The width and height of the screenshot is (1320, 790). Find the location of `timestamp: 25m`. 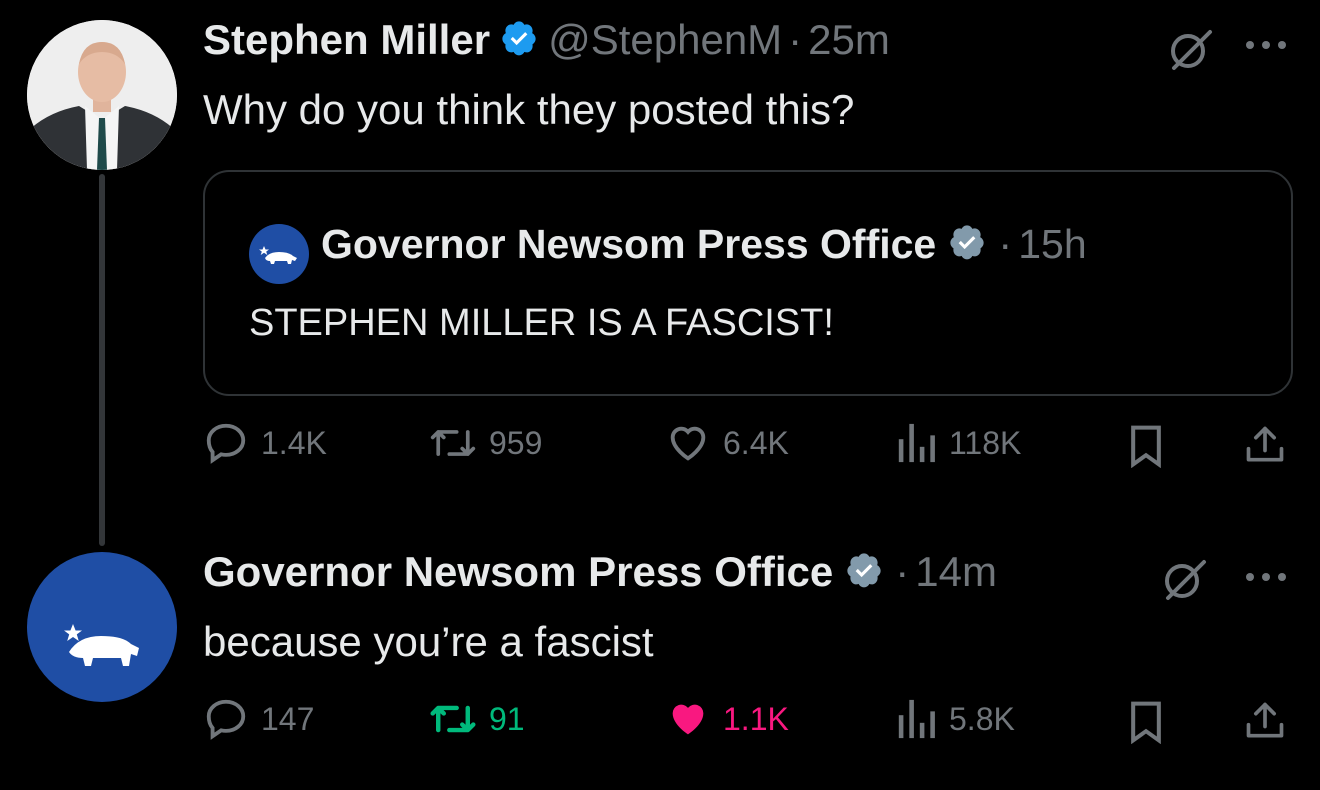

timestamp: 25m is located at coordinates (849, 40).